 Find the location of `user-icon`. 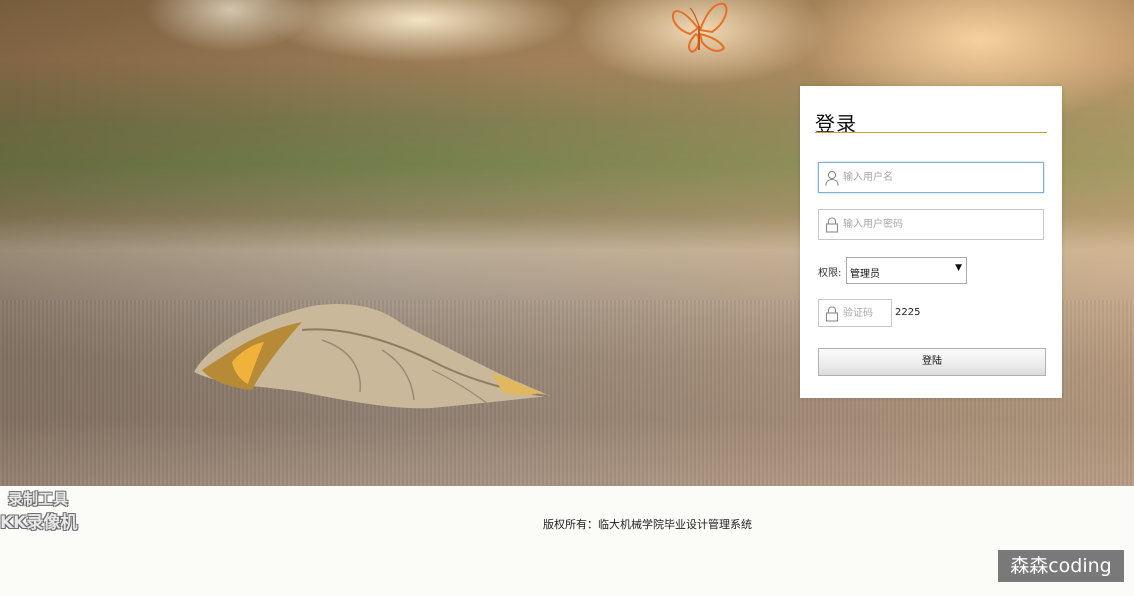

user-icon is located at coordinates (832, 178).